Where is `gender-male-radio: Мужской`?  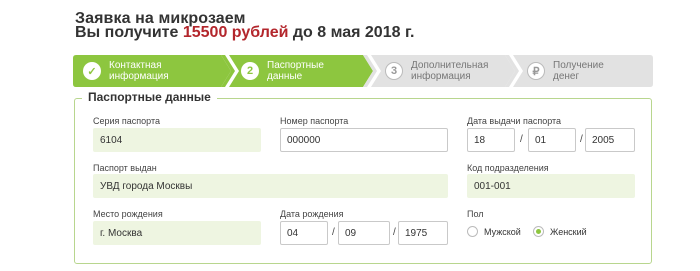
gender-male-radio: Мужской is located at coordinates (494, 231).